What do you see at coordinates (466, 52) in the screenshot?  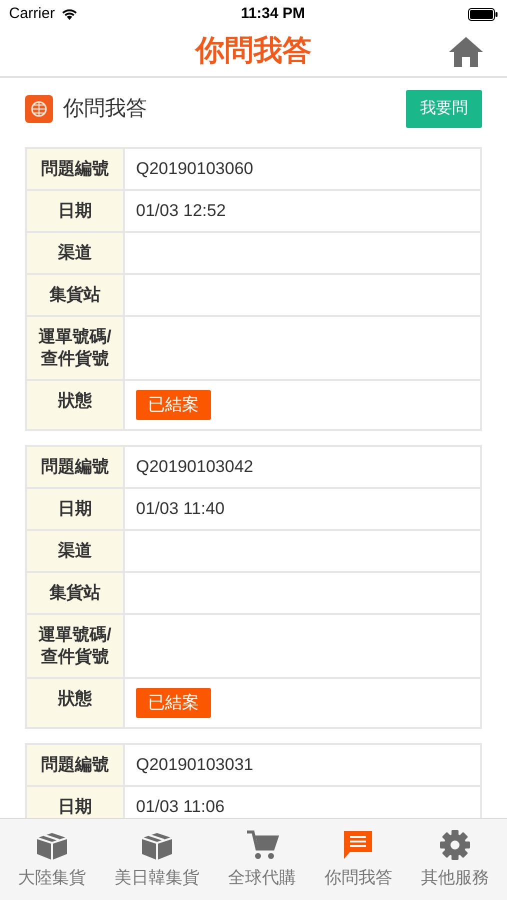 I see `home-icon` at bounding box center [466, 52].